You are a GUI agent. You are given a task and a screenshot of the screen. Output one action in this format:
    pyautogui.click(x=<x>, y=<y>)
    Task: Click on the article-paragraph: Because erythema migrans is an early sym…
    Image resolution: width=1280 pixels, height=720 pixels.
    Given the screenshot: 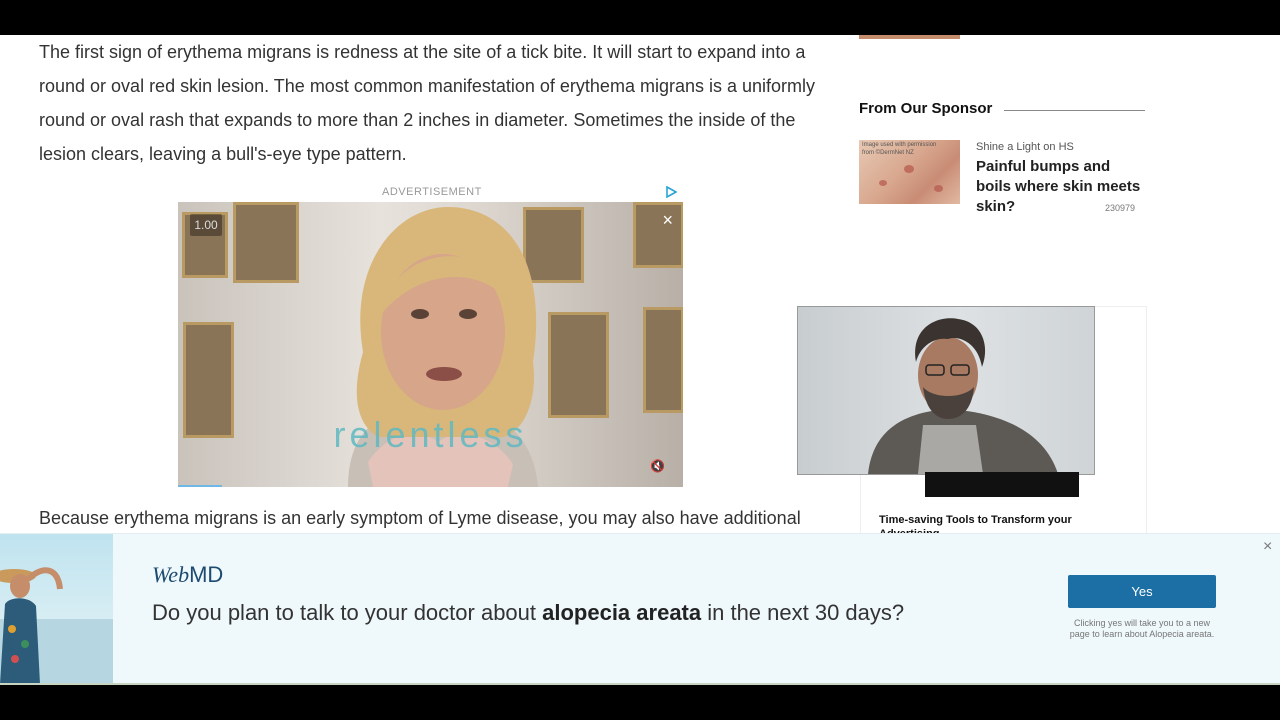 What is the action you would take?
    pyautogui.click(x=420, y=518)
    